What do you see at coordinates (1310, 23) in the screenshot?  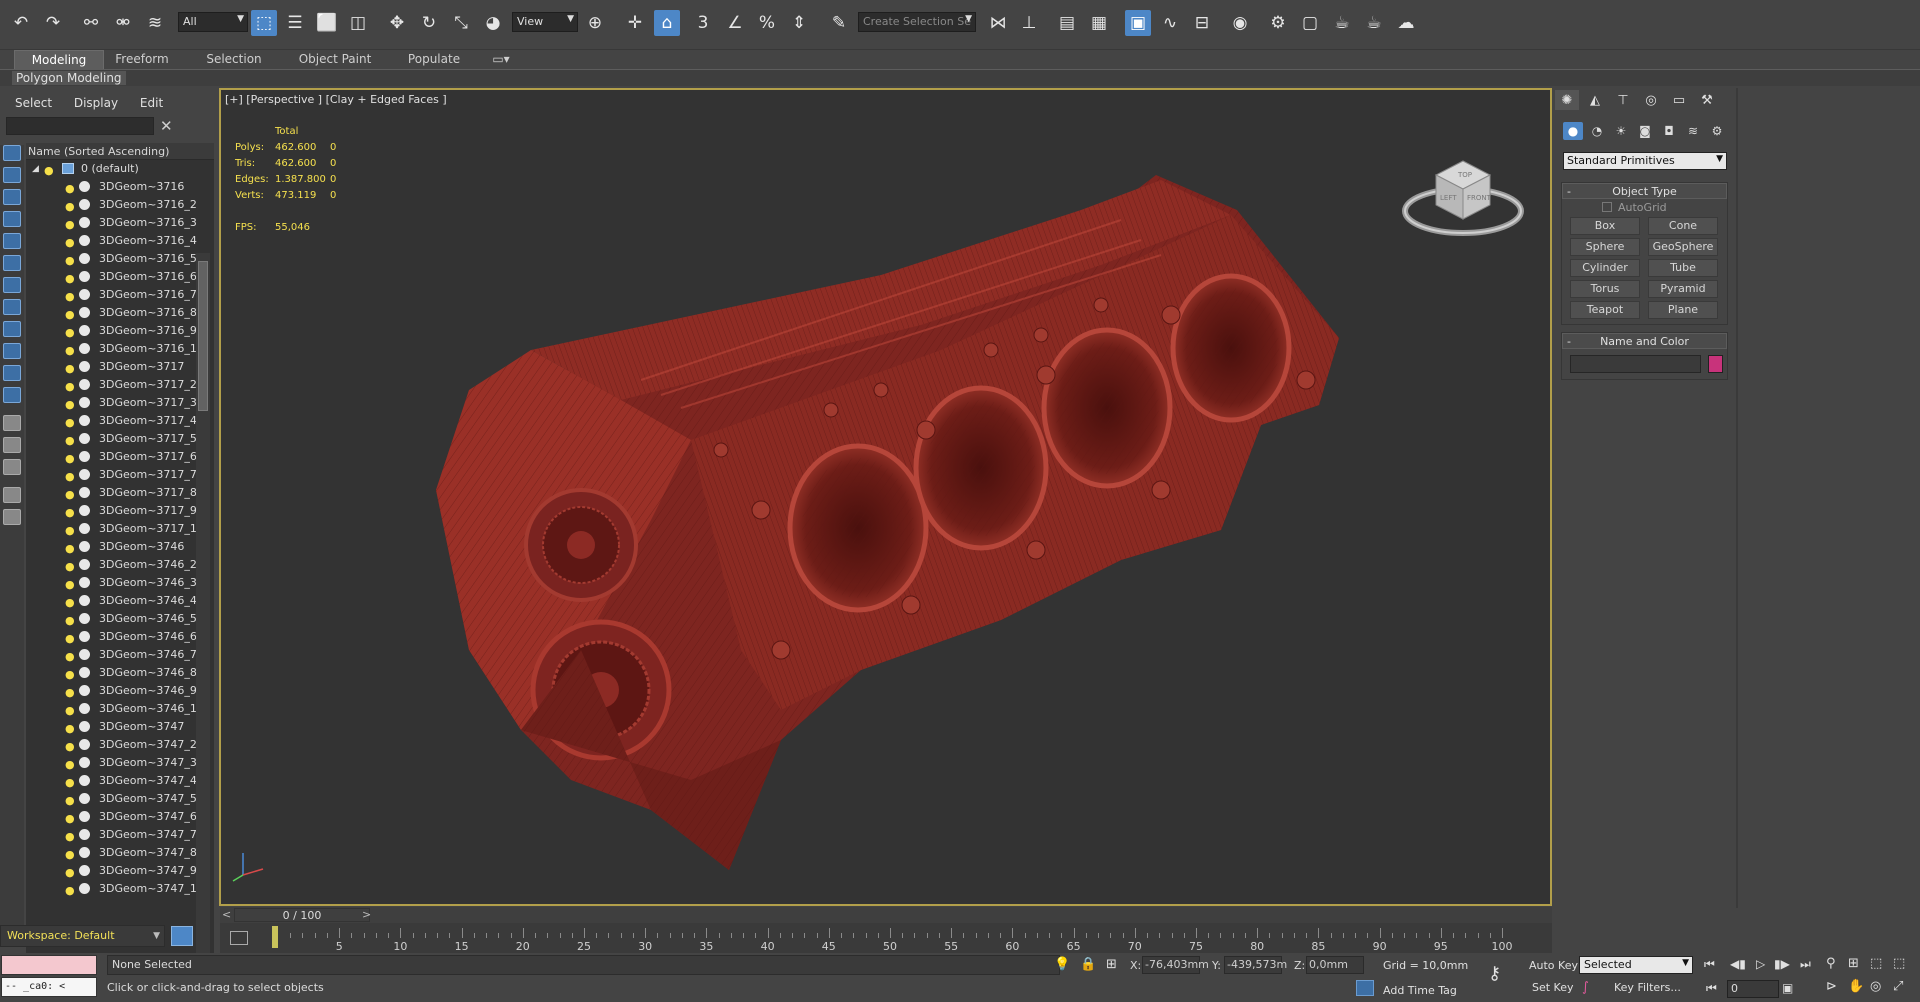 I see `rendered-frame-window-icon: ▢` at bounding box center [1310, 23].